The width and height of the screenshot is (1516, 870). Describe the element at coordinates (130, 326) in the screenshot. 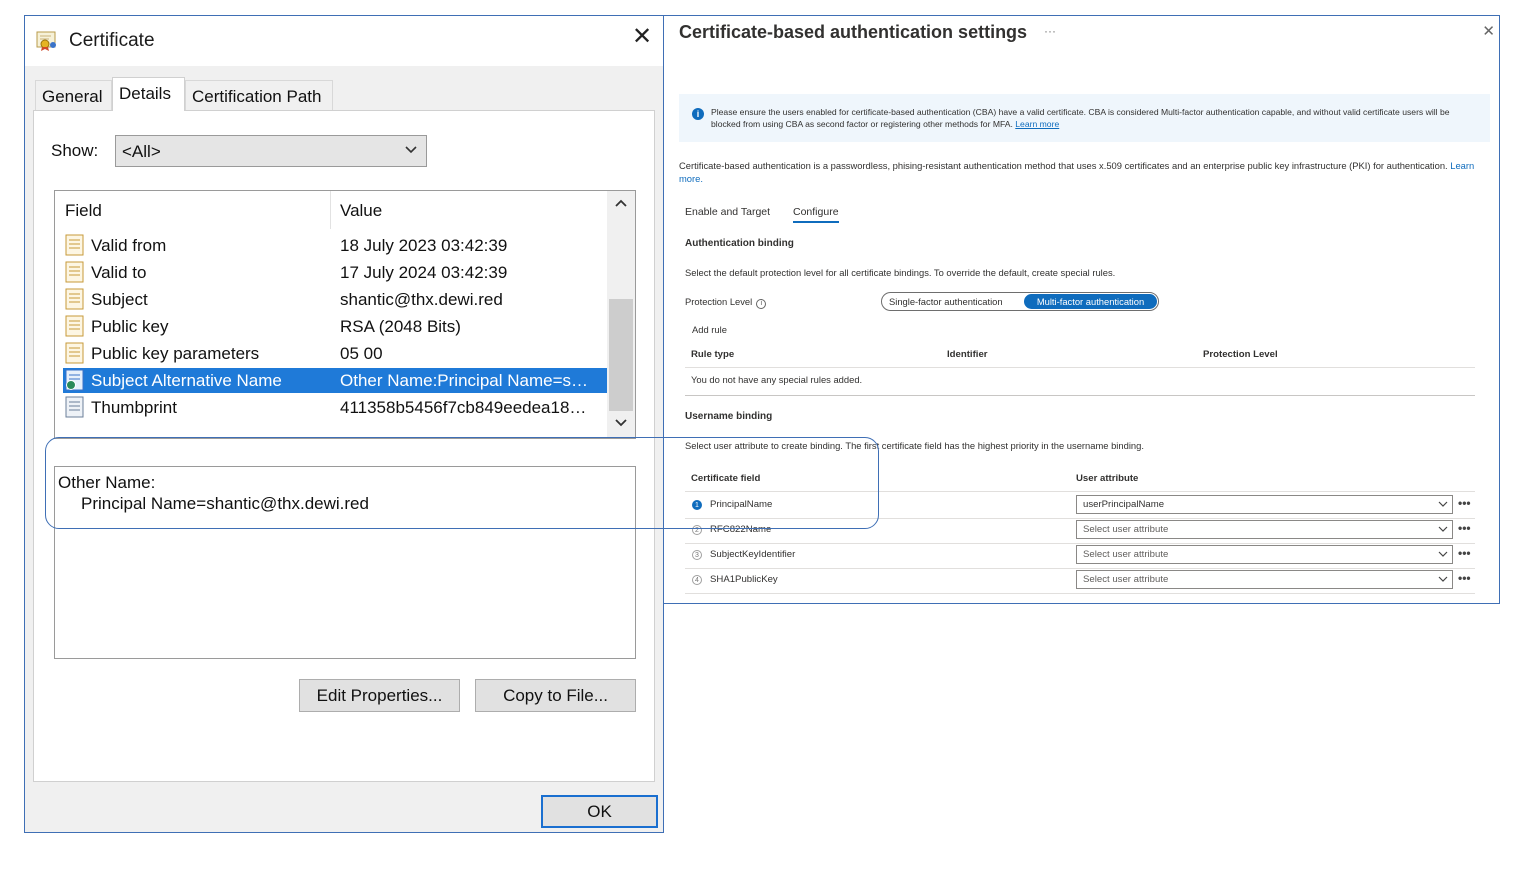

I see `field-name: Public key` at that location.